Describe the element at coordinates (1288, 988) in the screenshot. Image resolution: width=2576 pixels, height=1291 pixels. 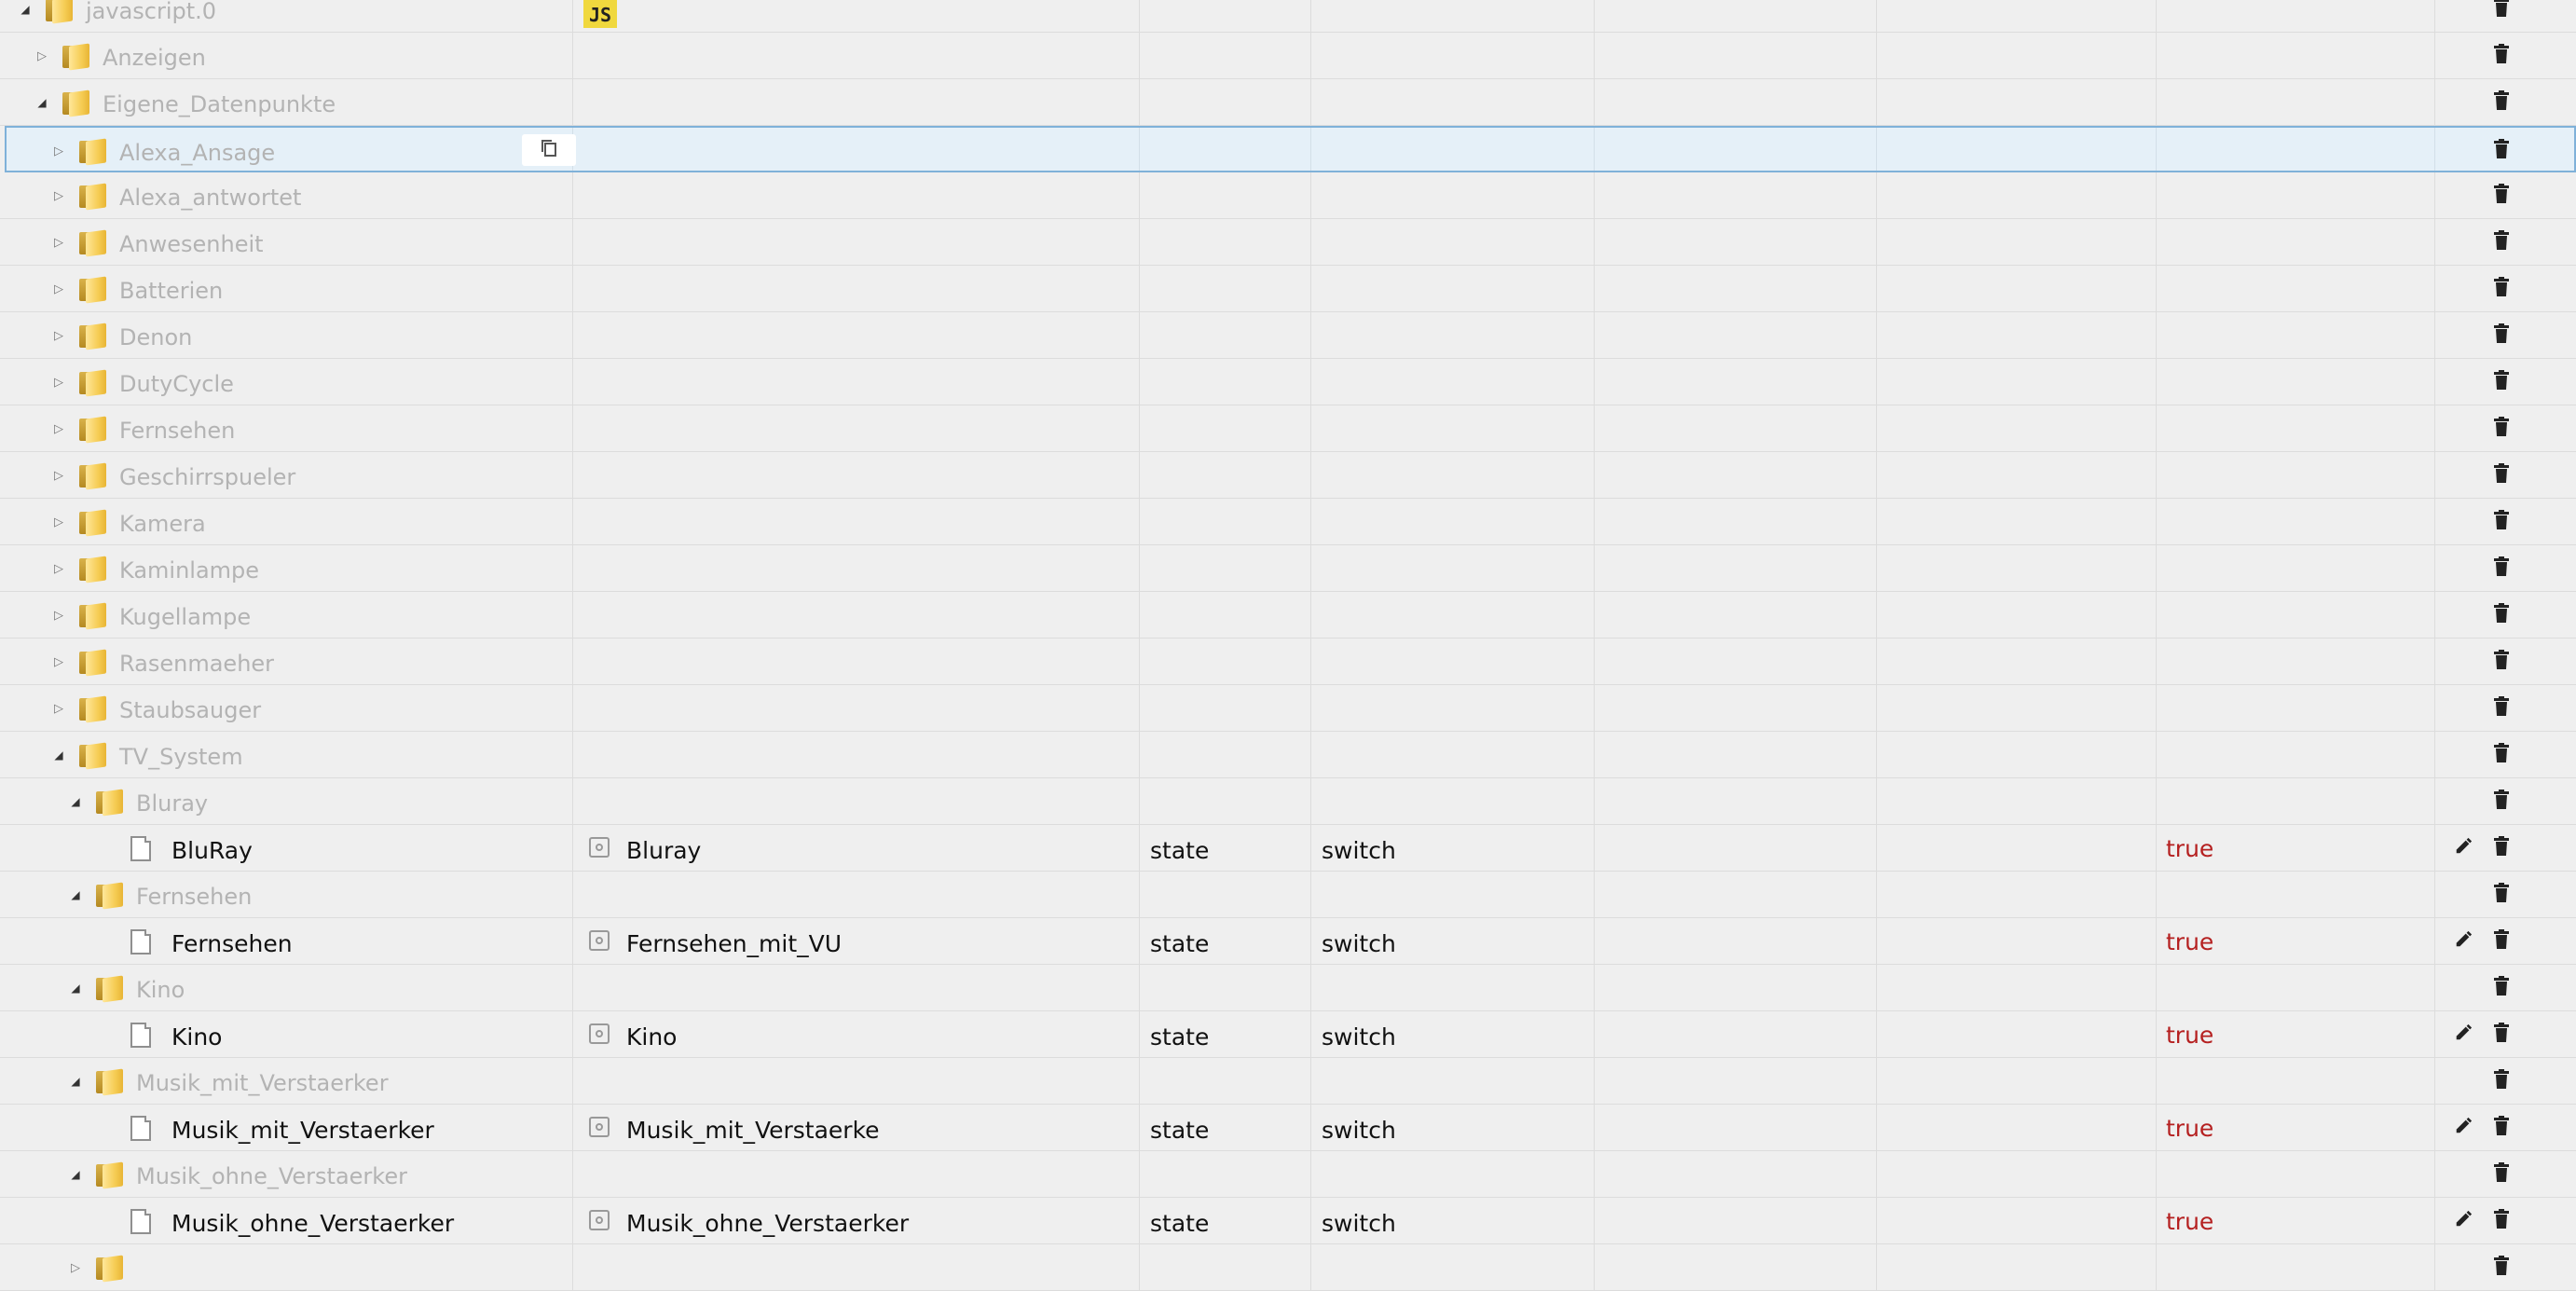
I see `folder-row: ◢ Kino` at that location.